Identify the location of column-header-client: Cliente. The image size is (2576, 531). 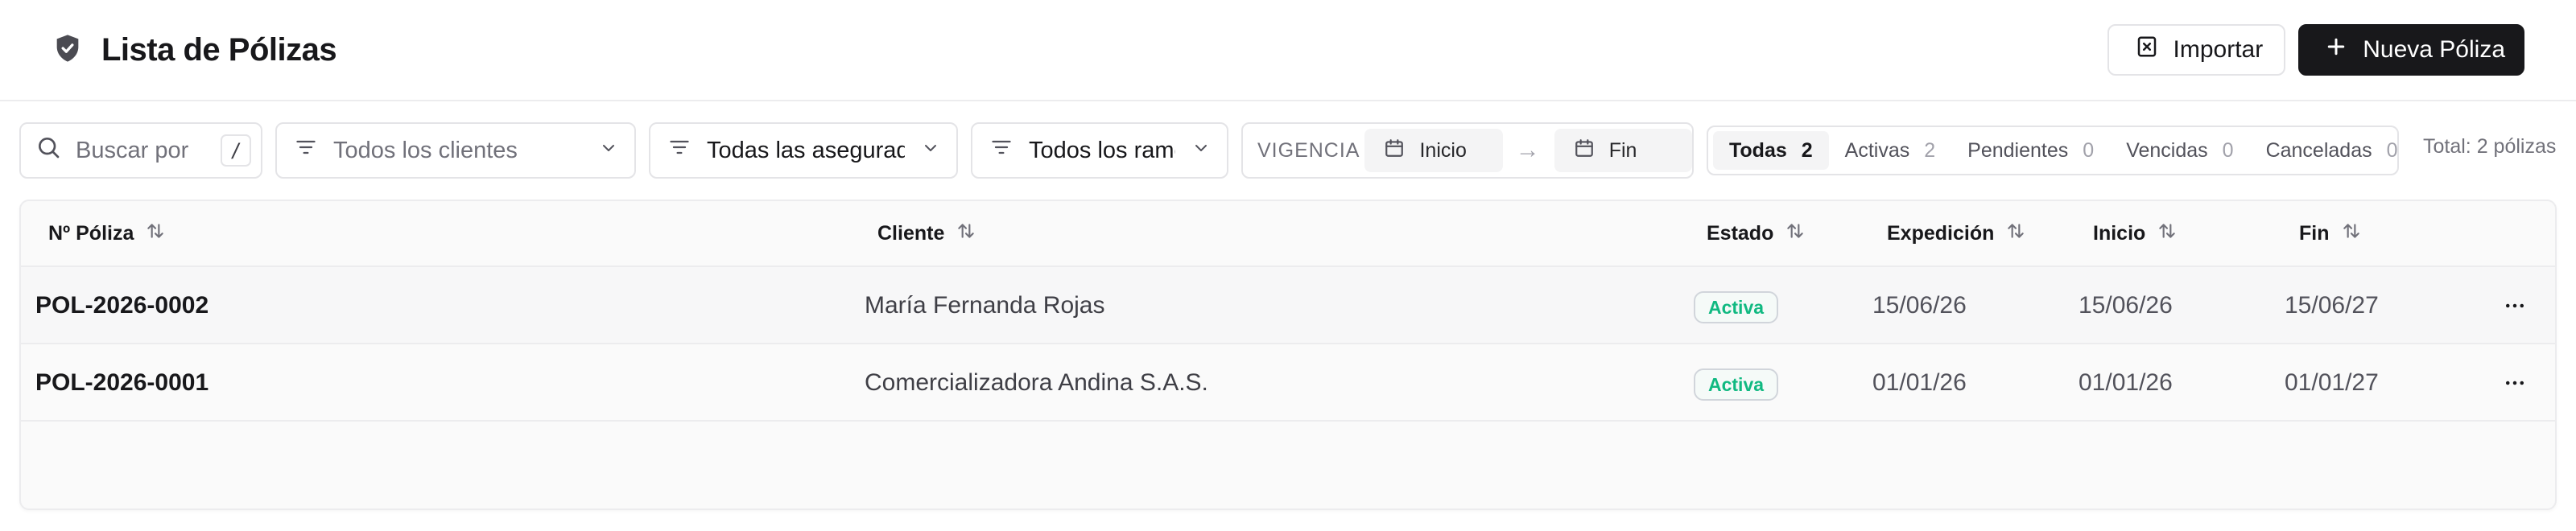
(926, 234).